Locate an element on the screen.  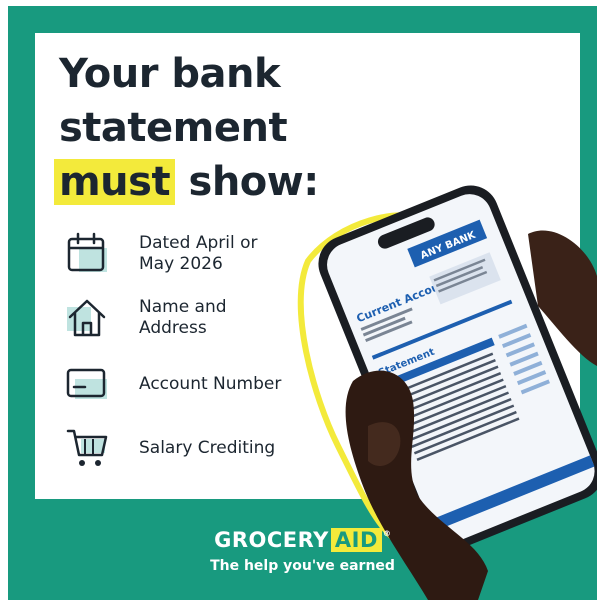
tagline: The help you've earned is located at coordinates (302, 566).